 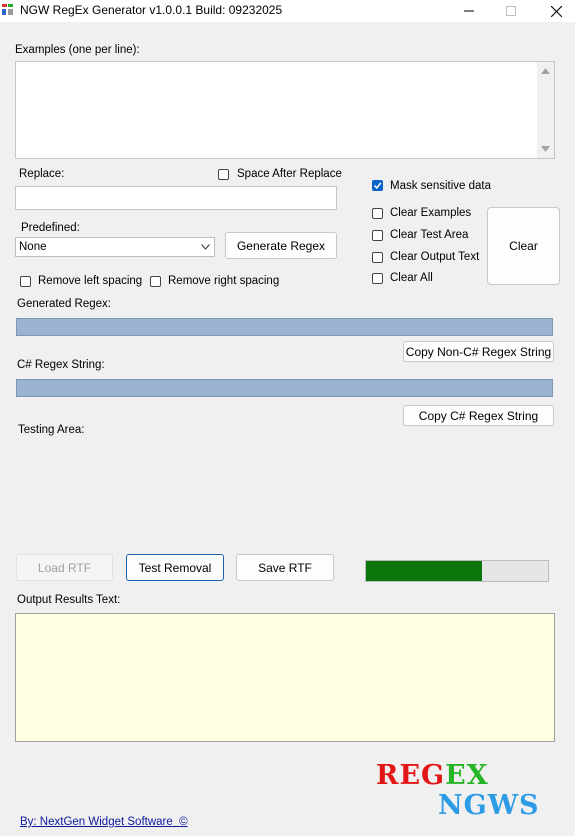 What do you see at coordinates (33, 247) in the screenshot?
I see `predefined-selected-value: None` at bounding box center [33, 247].